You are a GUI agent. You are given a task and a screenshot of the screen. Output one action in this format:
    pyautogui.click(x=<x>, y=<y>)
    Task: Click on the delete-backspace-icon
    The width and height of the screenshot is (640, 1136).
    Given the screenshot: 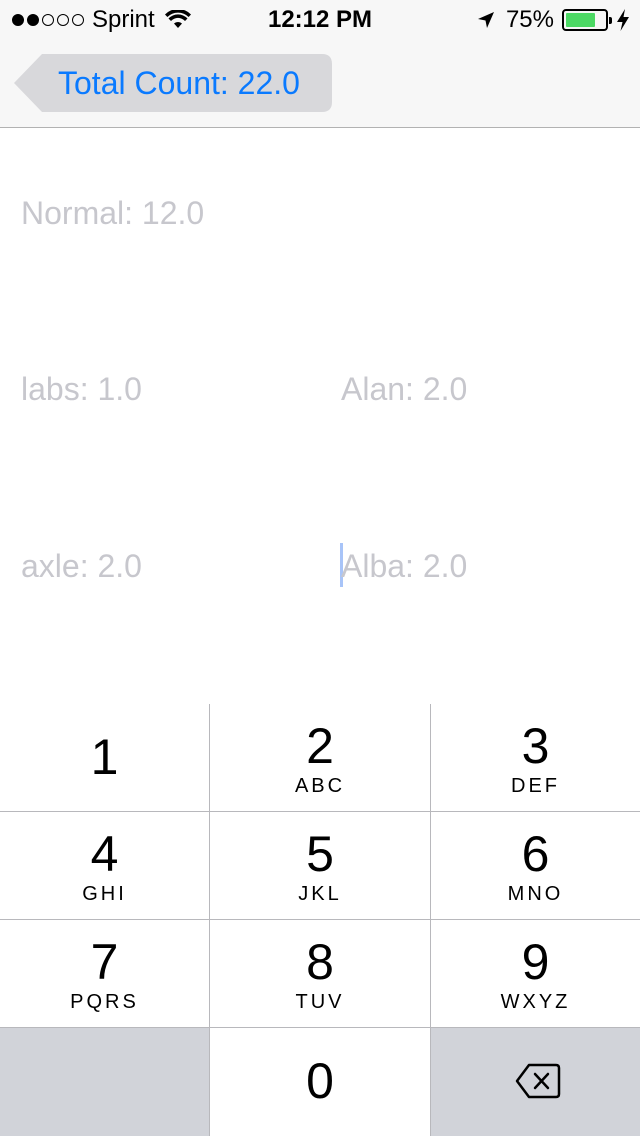 What is the action you would take?
    pyautogui.click(x=538, y=1081)
    